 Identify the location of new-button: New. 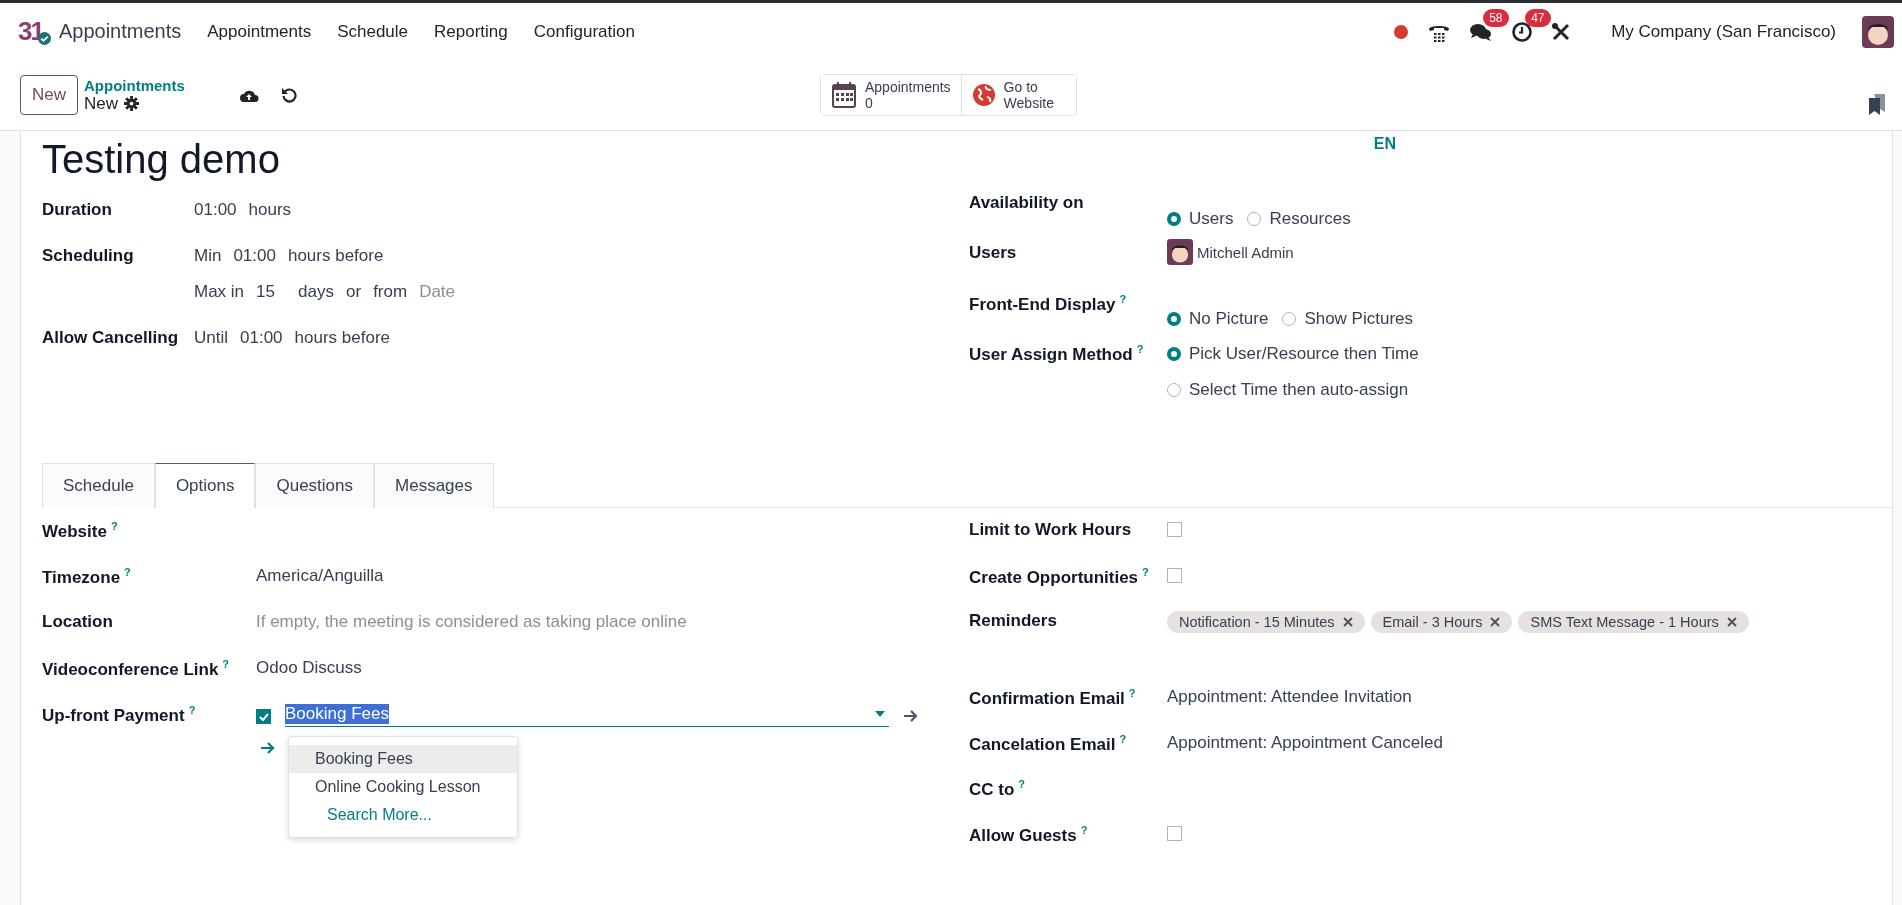
(49, 95).